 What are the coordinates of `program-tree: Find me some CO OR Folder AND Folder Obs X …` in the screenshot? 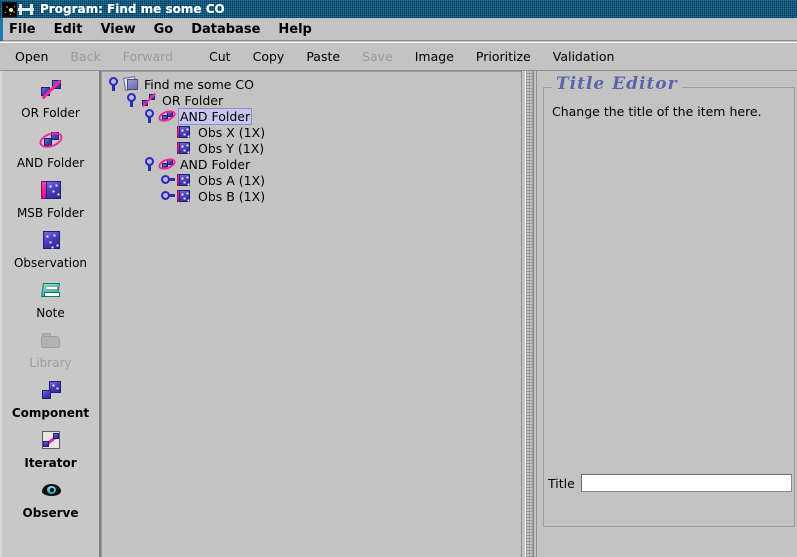 It's located at (313, 139).